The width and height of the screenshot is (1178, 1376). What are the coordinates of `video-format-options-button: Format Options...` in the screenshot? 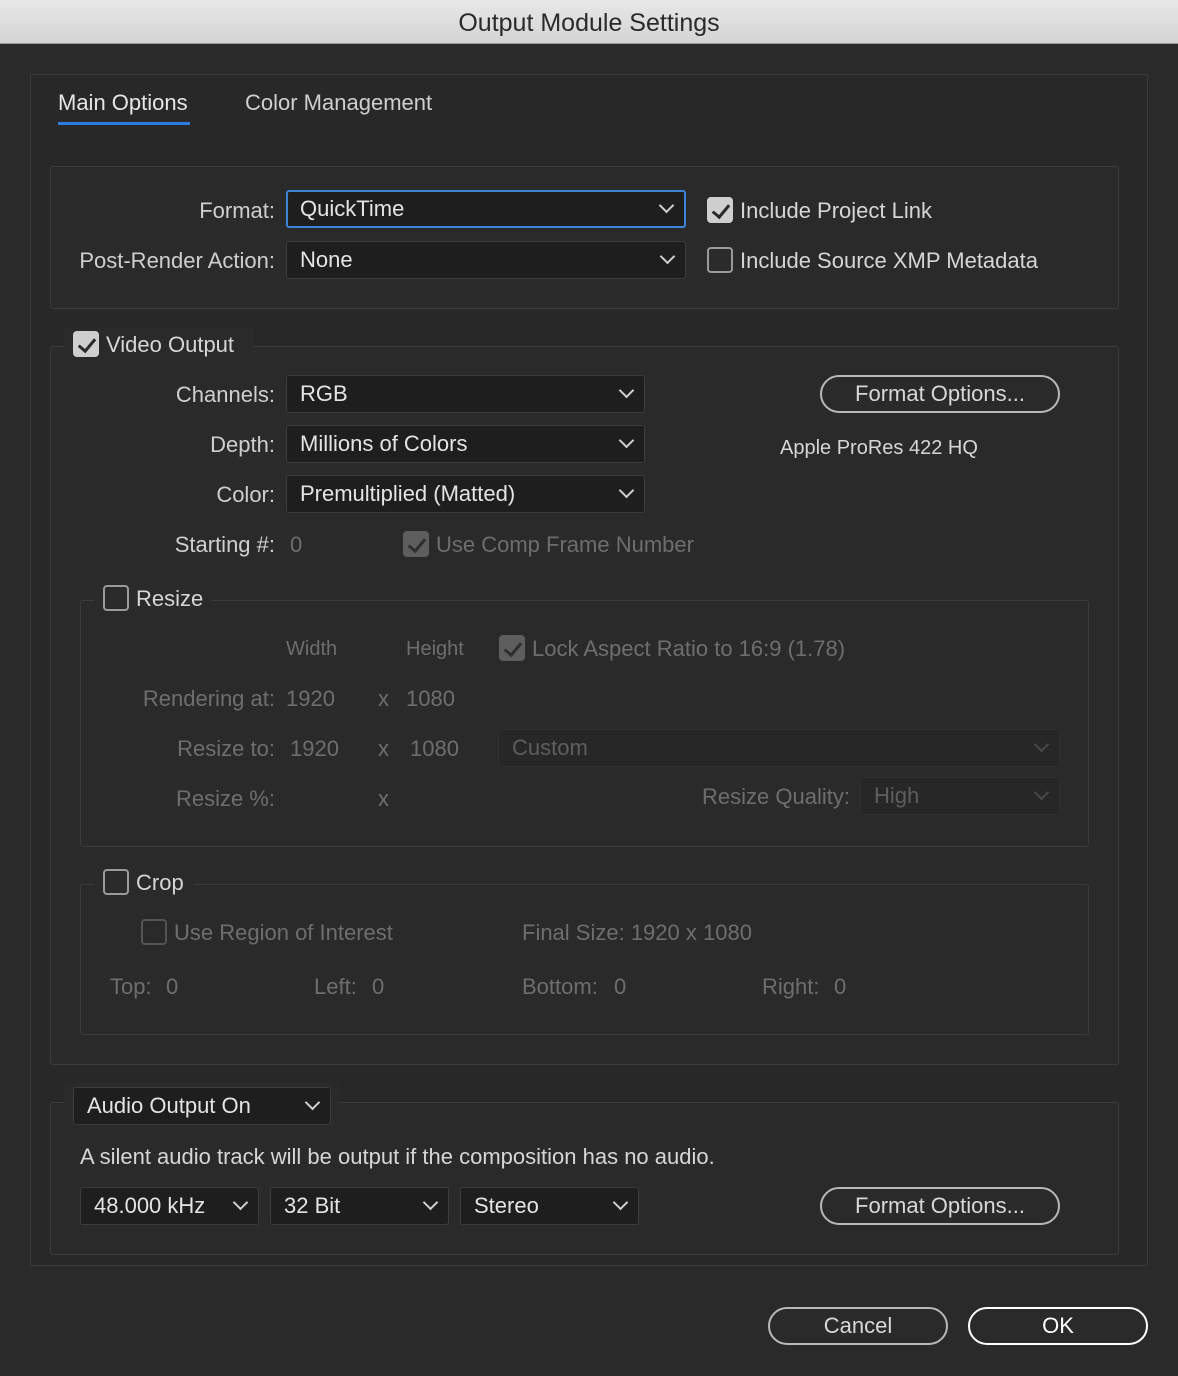 It's located at (940, 394).